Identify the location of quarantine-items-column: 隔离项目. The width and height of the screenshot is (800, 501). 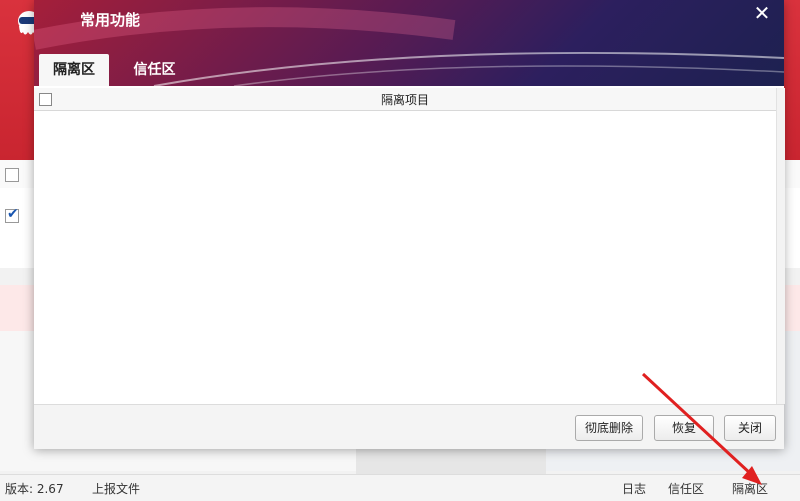
(404, 100).